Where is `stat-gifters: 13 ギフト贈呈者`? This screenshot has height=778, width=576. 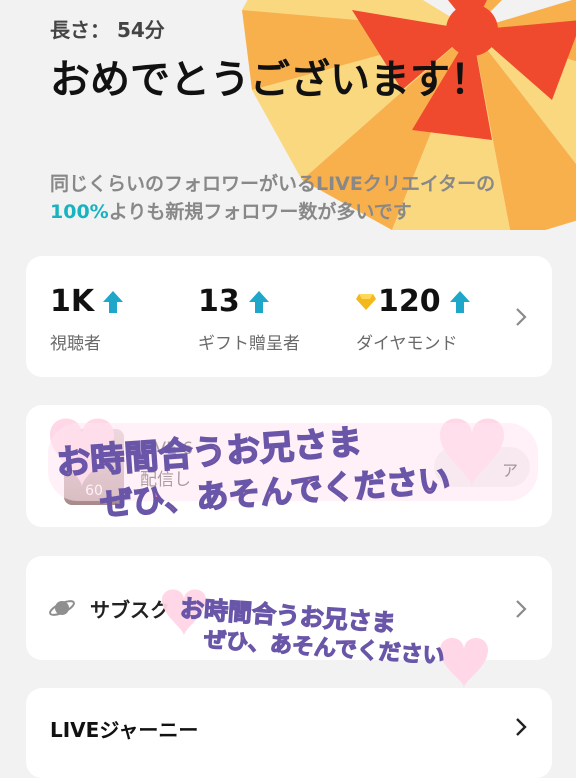 stat-gifters: 13 ギフト贈呈者 is located at coordinates (249, 319).